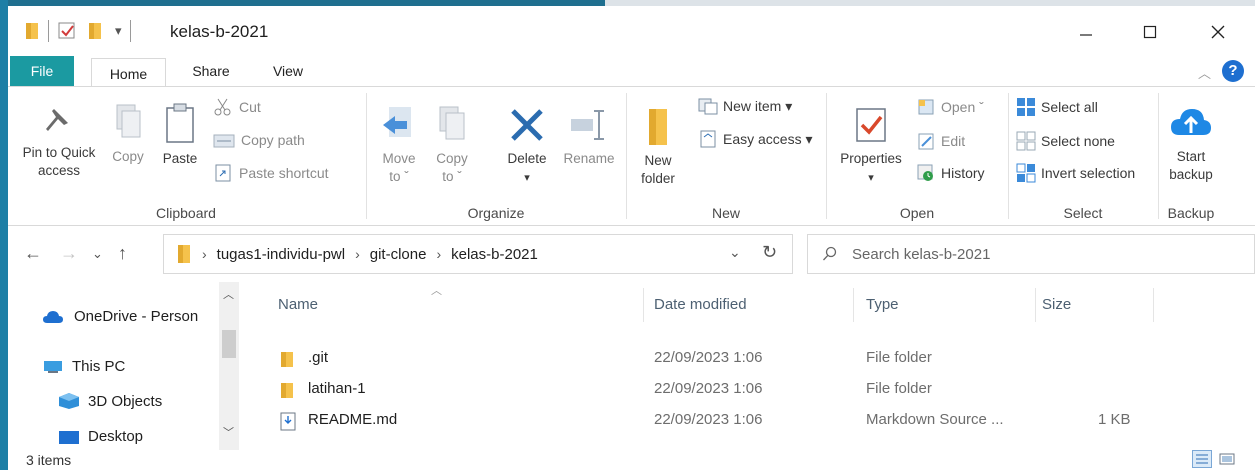 This screenshot has height=470, width=1255. What do you see at coordinates (589, 158) in the screenshot?
I see `rename-label: Rename` at bounding box center [589, 158].